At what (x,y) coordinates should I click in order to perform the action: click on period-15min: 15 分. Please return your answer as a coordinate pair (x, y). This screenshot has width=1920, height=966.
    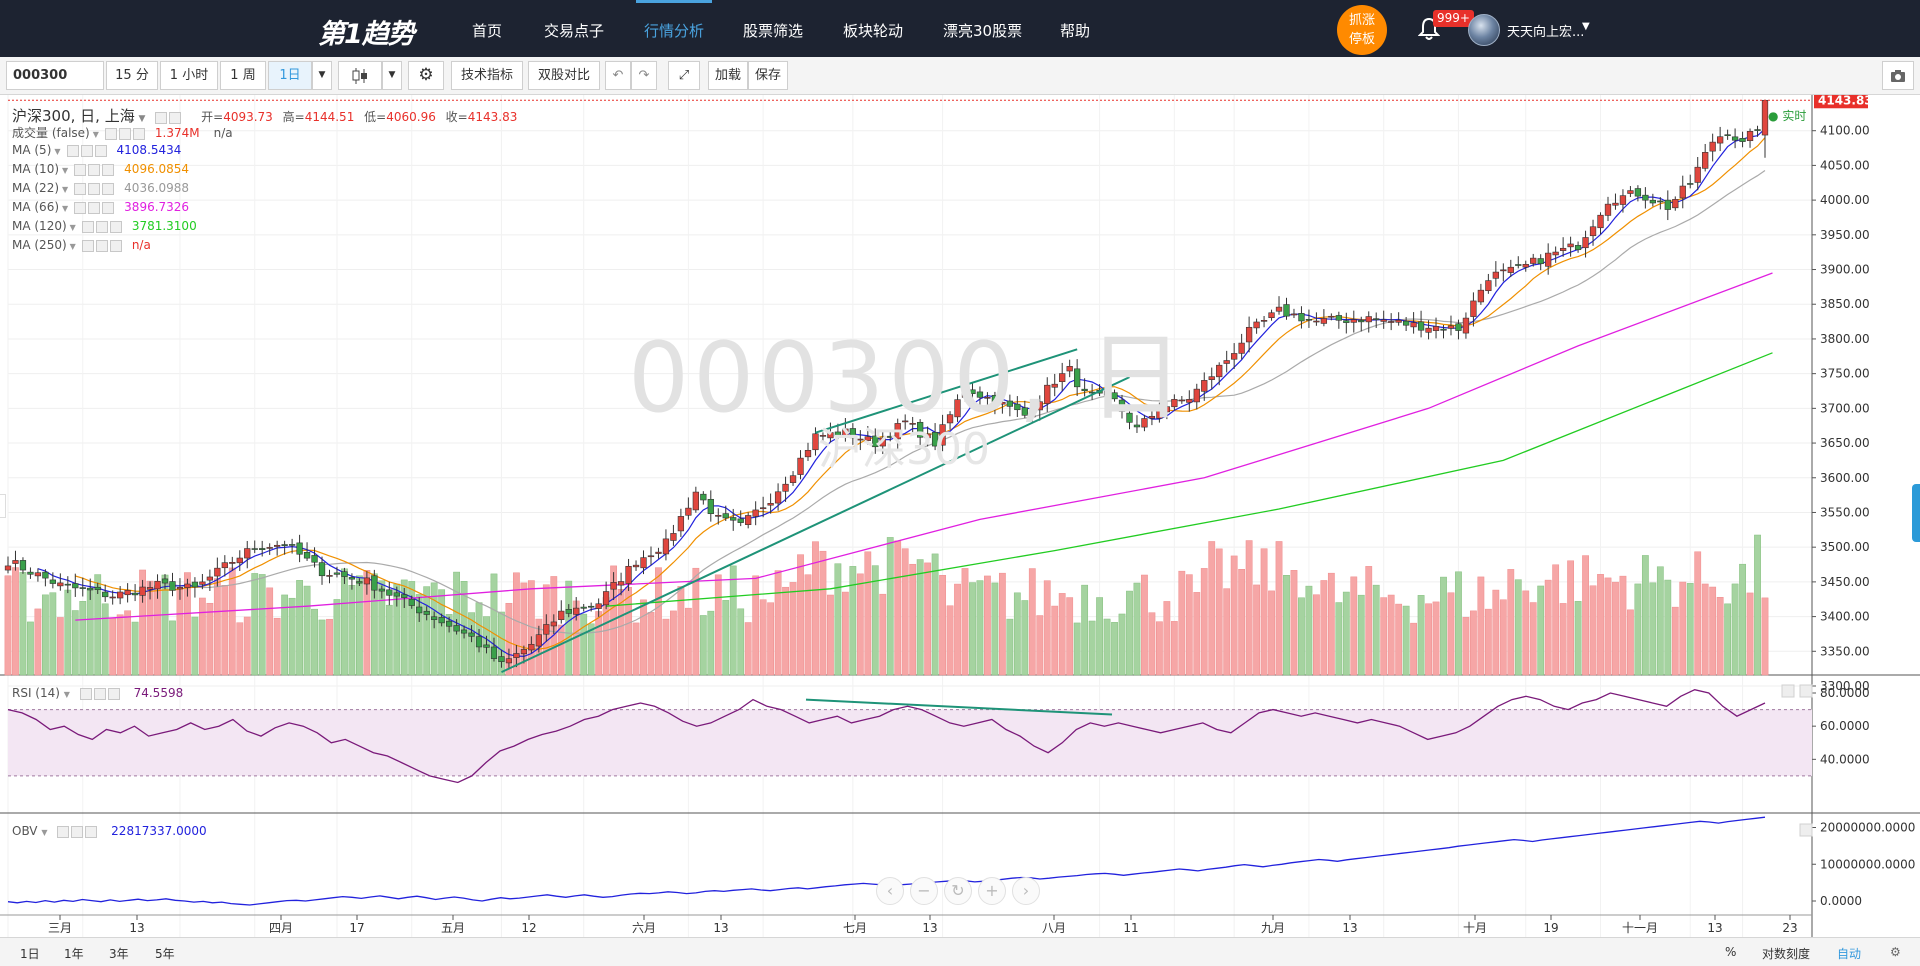
    Looking at the image, I should click on (132, 75).